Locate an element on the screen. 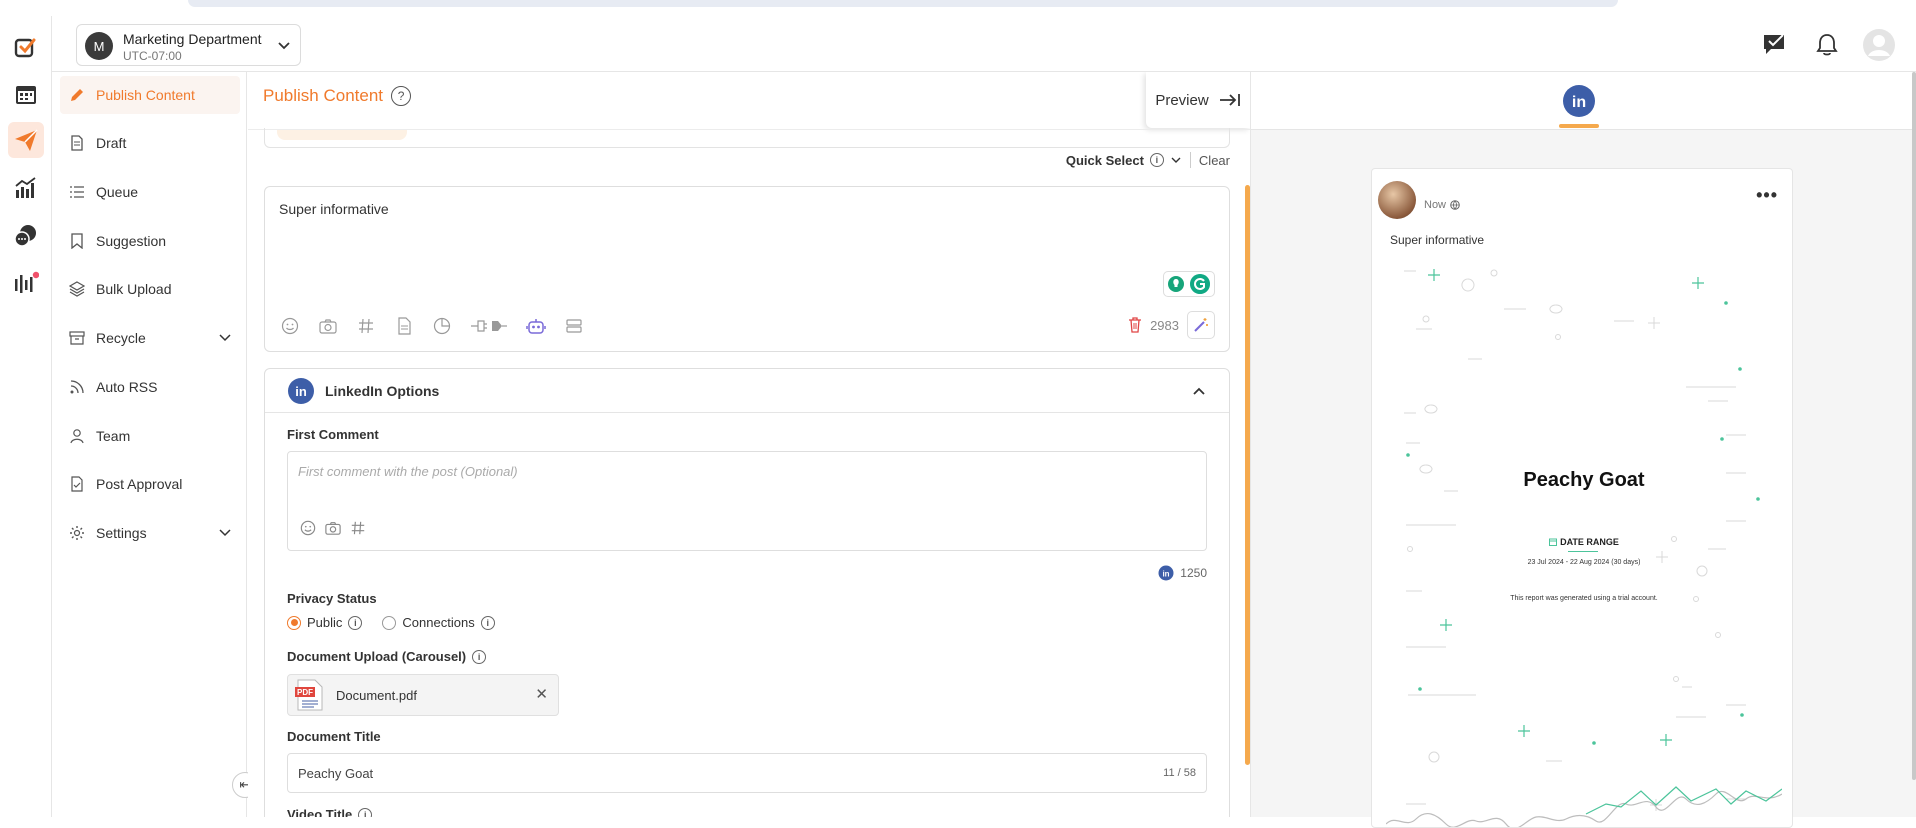 The width and height of the screenshot is (1916, 828). sidebar-item-recycle: Recycle is located at coordinates (150, 338).